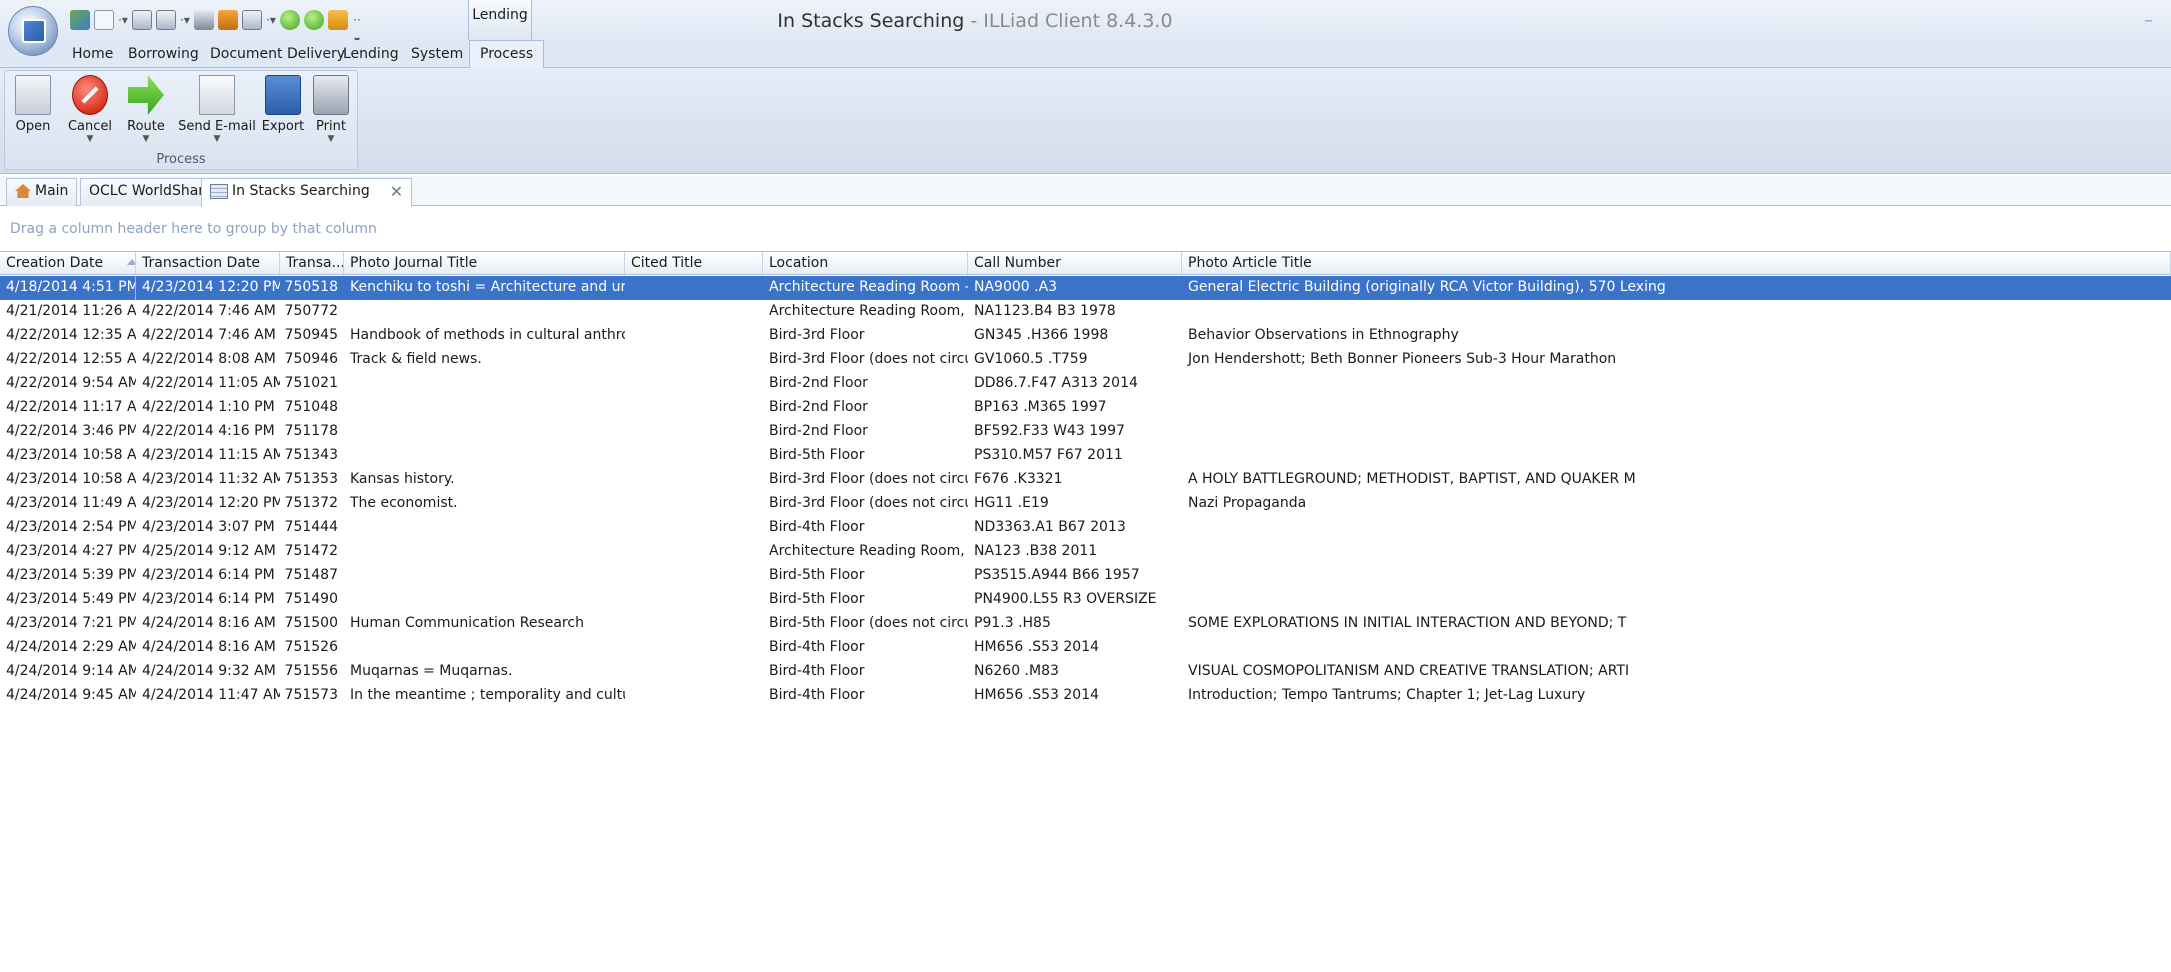  I want to click on cell-creation-date: 4/24/2014 9:14 AM, so click(71, 671).